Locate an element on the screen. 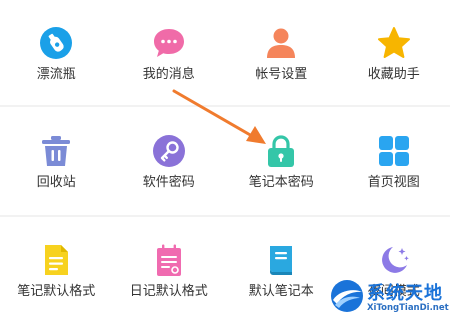  notebook-password-item: 笔记本密码 is located at coordinates (281, 161).